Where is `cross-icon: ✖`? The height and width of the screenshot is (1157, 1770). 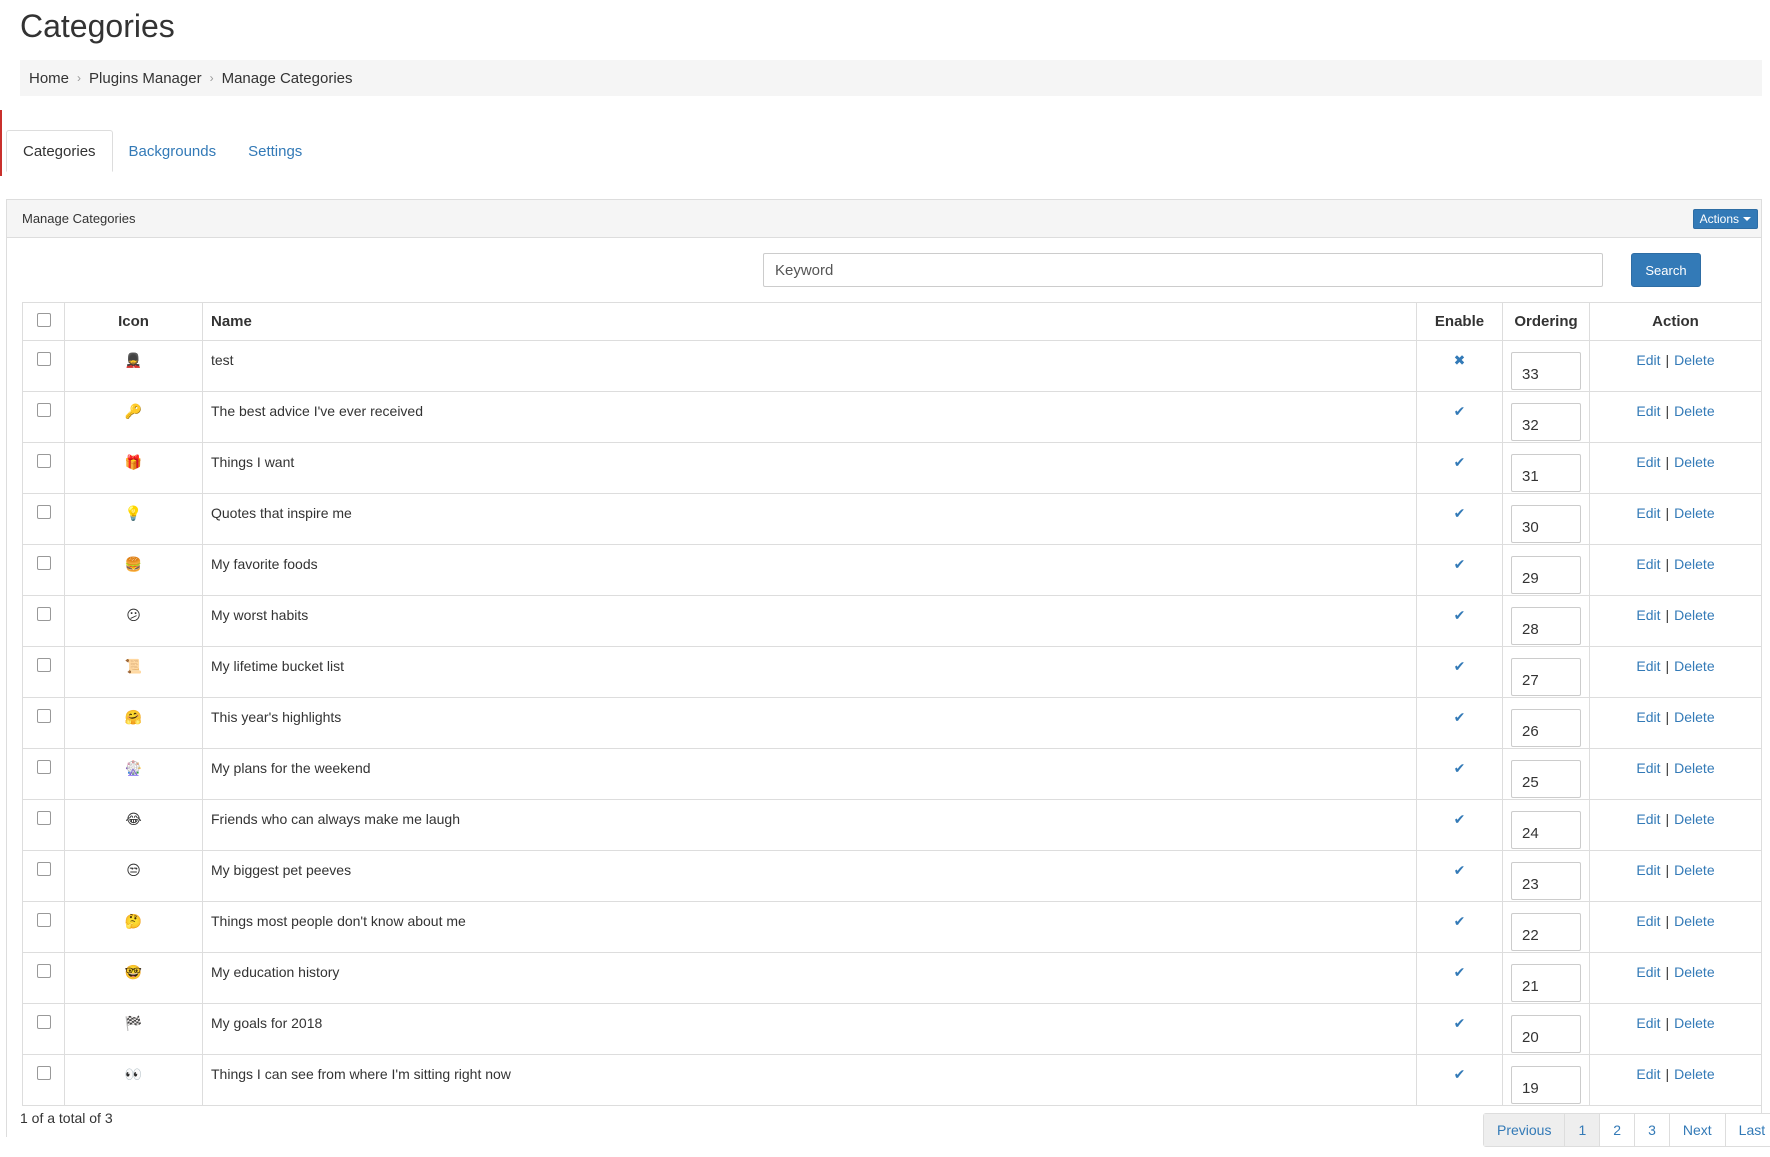 cross-icon: ✖ is located at coordinates (1460, 360).